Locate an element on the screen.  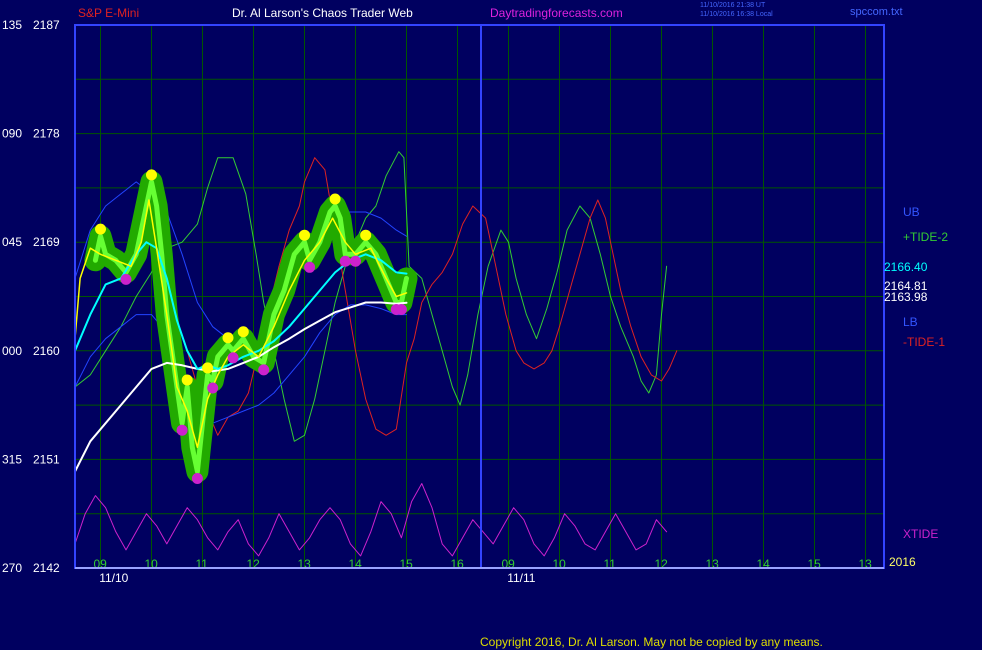
legend-ub: UB is located at coordinates (911, 212).